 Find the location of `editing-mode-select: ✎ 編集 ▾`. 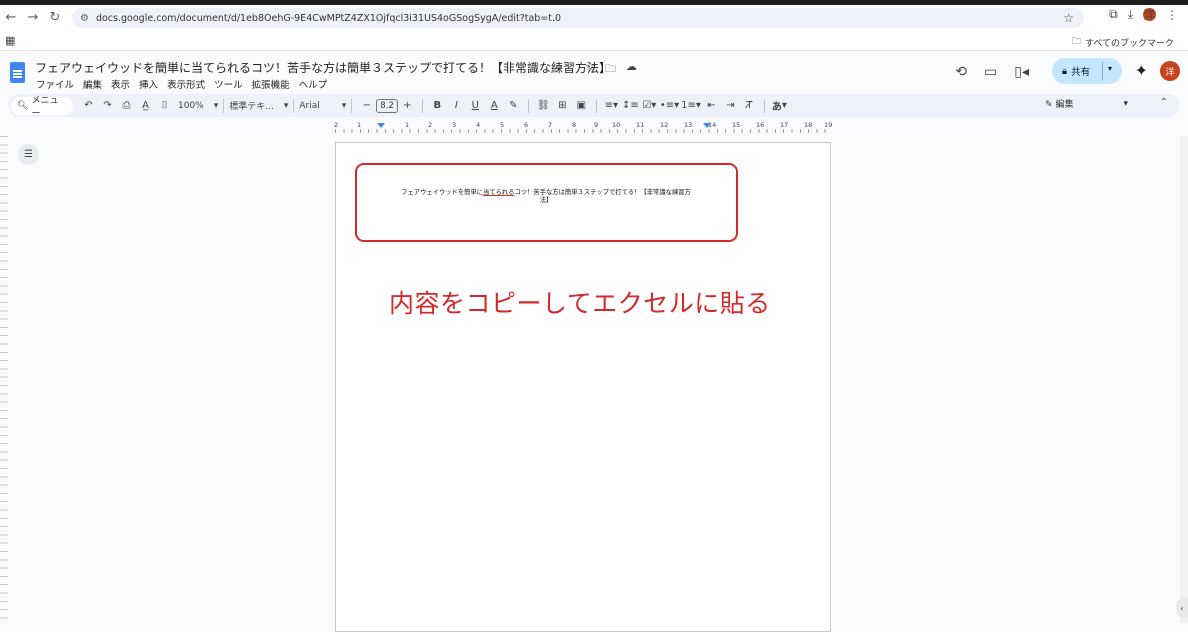

editing-mode-select: ✎ 編集 ▾ is located at coordinates (1086, 104).